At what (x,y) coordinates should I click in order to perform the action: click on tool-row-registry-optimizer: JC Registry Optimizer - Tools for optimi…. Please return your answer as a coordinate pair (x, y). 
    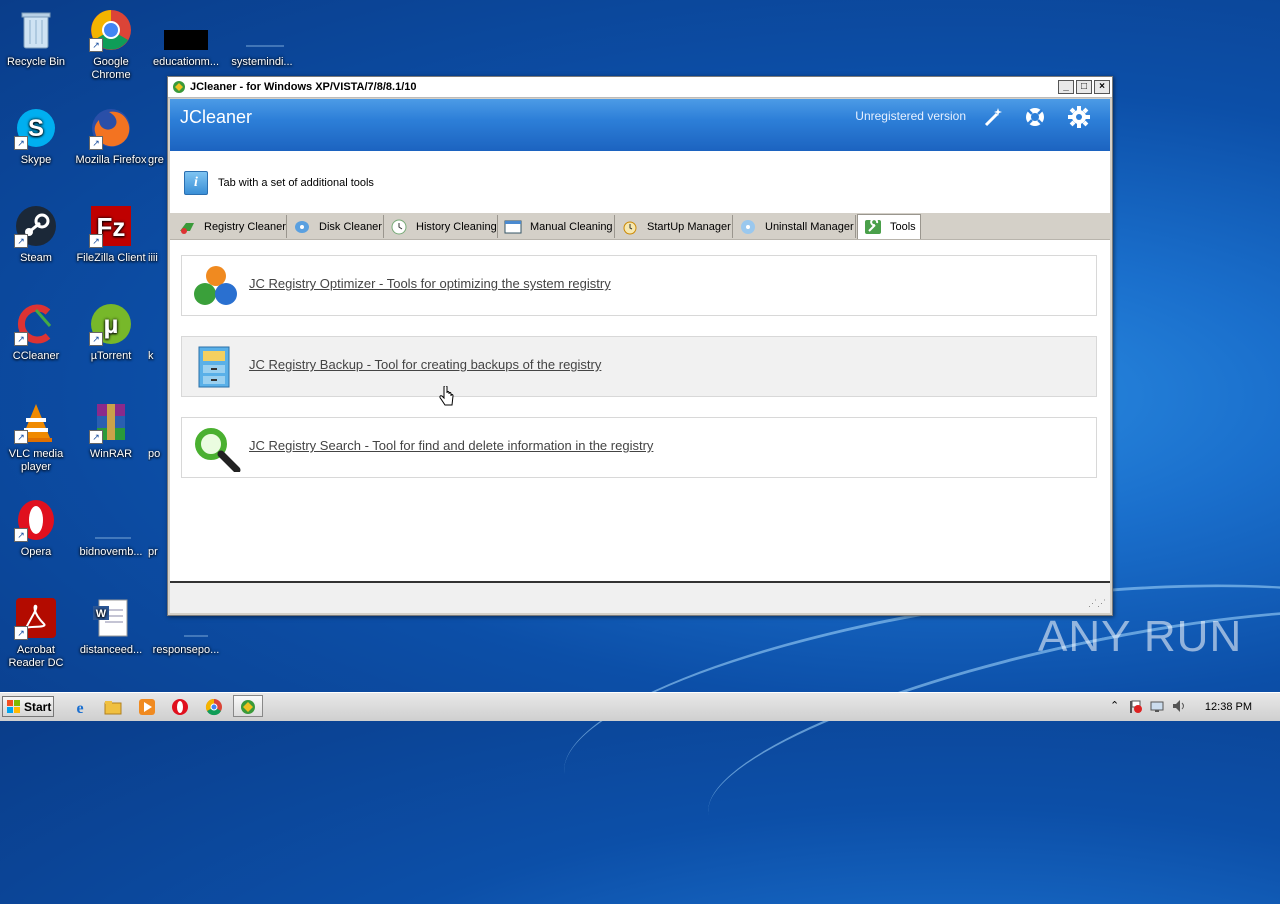
    Looking at the image, I should click on (639, 285).